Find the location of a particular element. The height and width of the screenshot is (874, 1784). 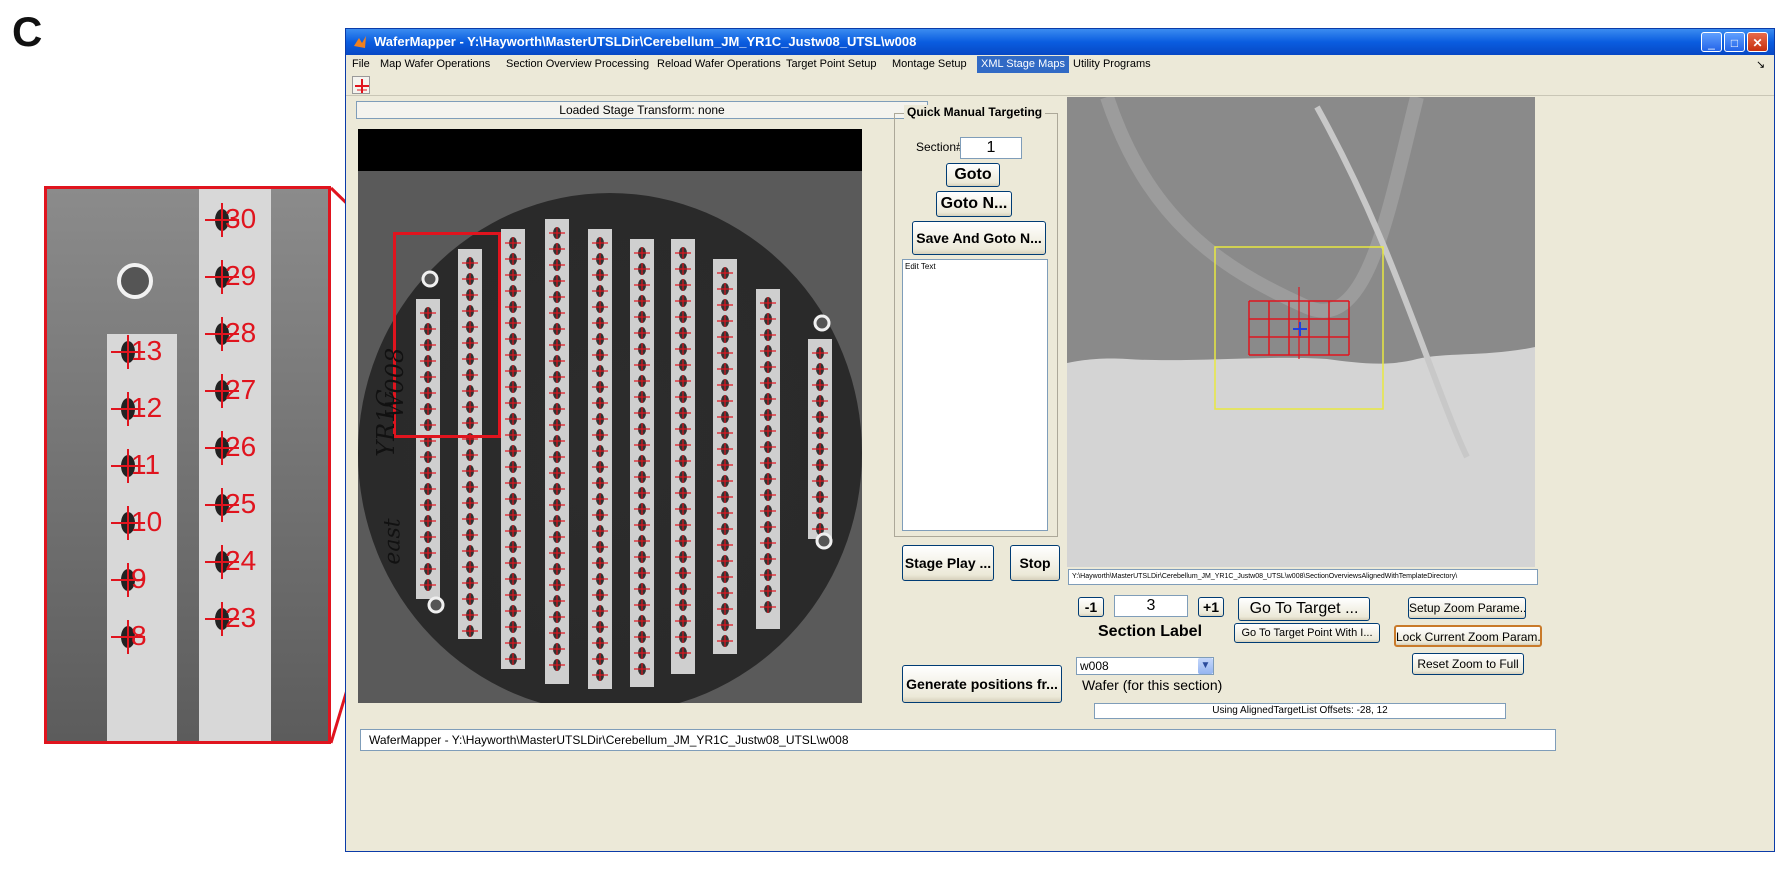

menu-reload-wafer-operations: Reload Wafer Operations is located at coordinates (719, 64).